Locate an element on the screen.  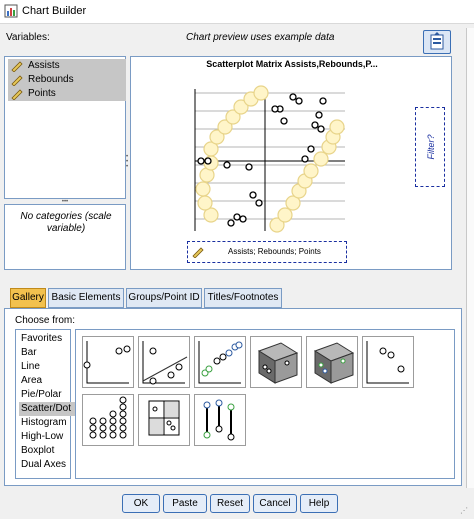
variable-item-assists: Assists is located at coordinates (67, 66).